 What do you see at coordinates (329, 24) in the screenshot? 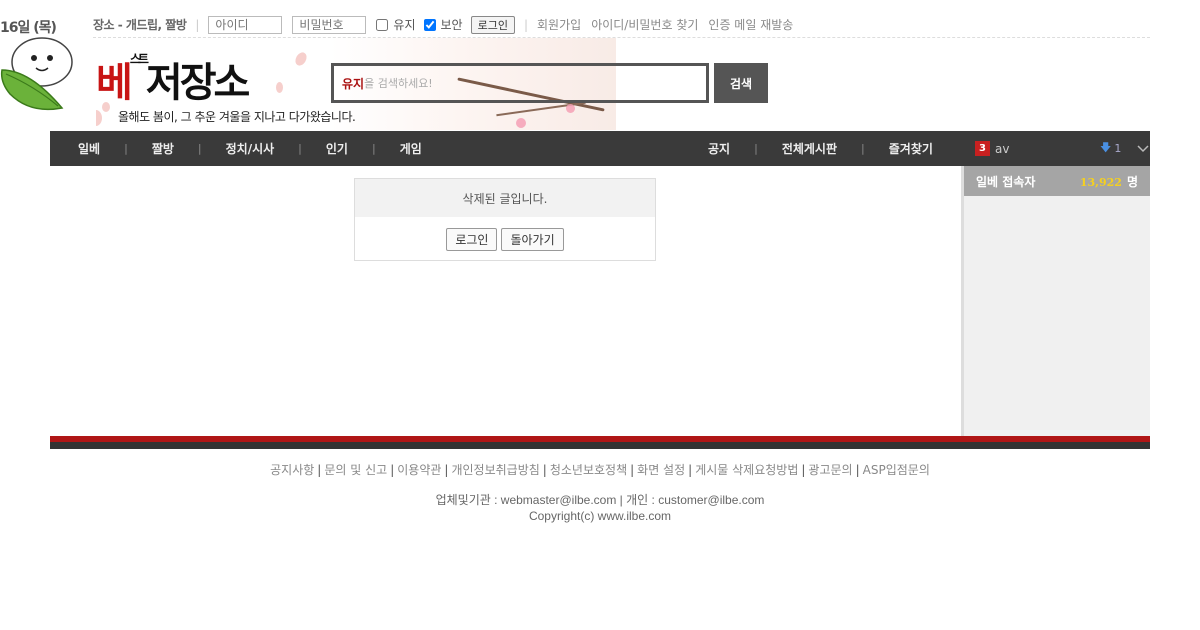
I see `password-input` at bounding box center [329, 24].